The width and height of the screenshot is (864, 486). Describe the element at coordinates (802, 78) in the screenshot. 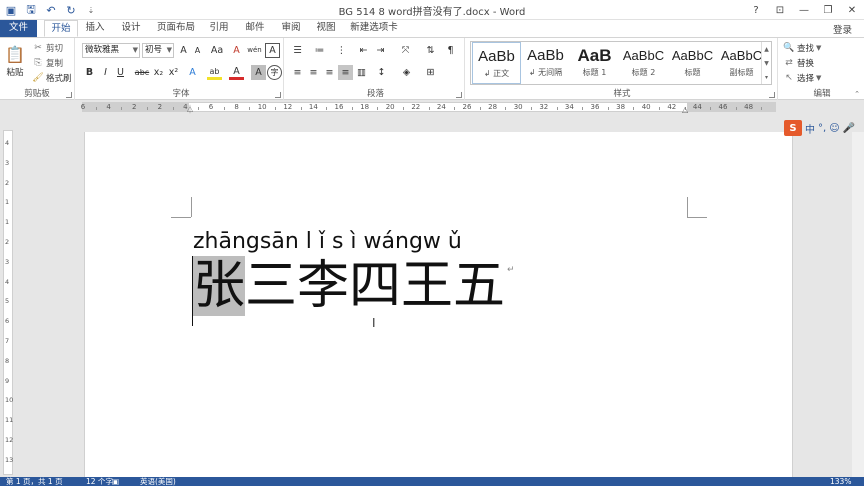

I see `select-button: ↖ 选择 ▼` at that location.